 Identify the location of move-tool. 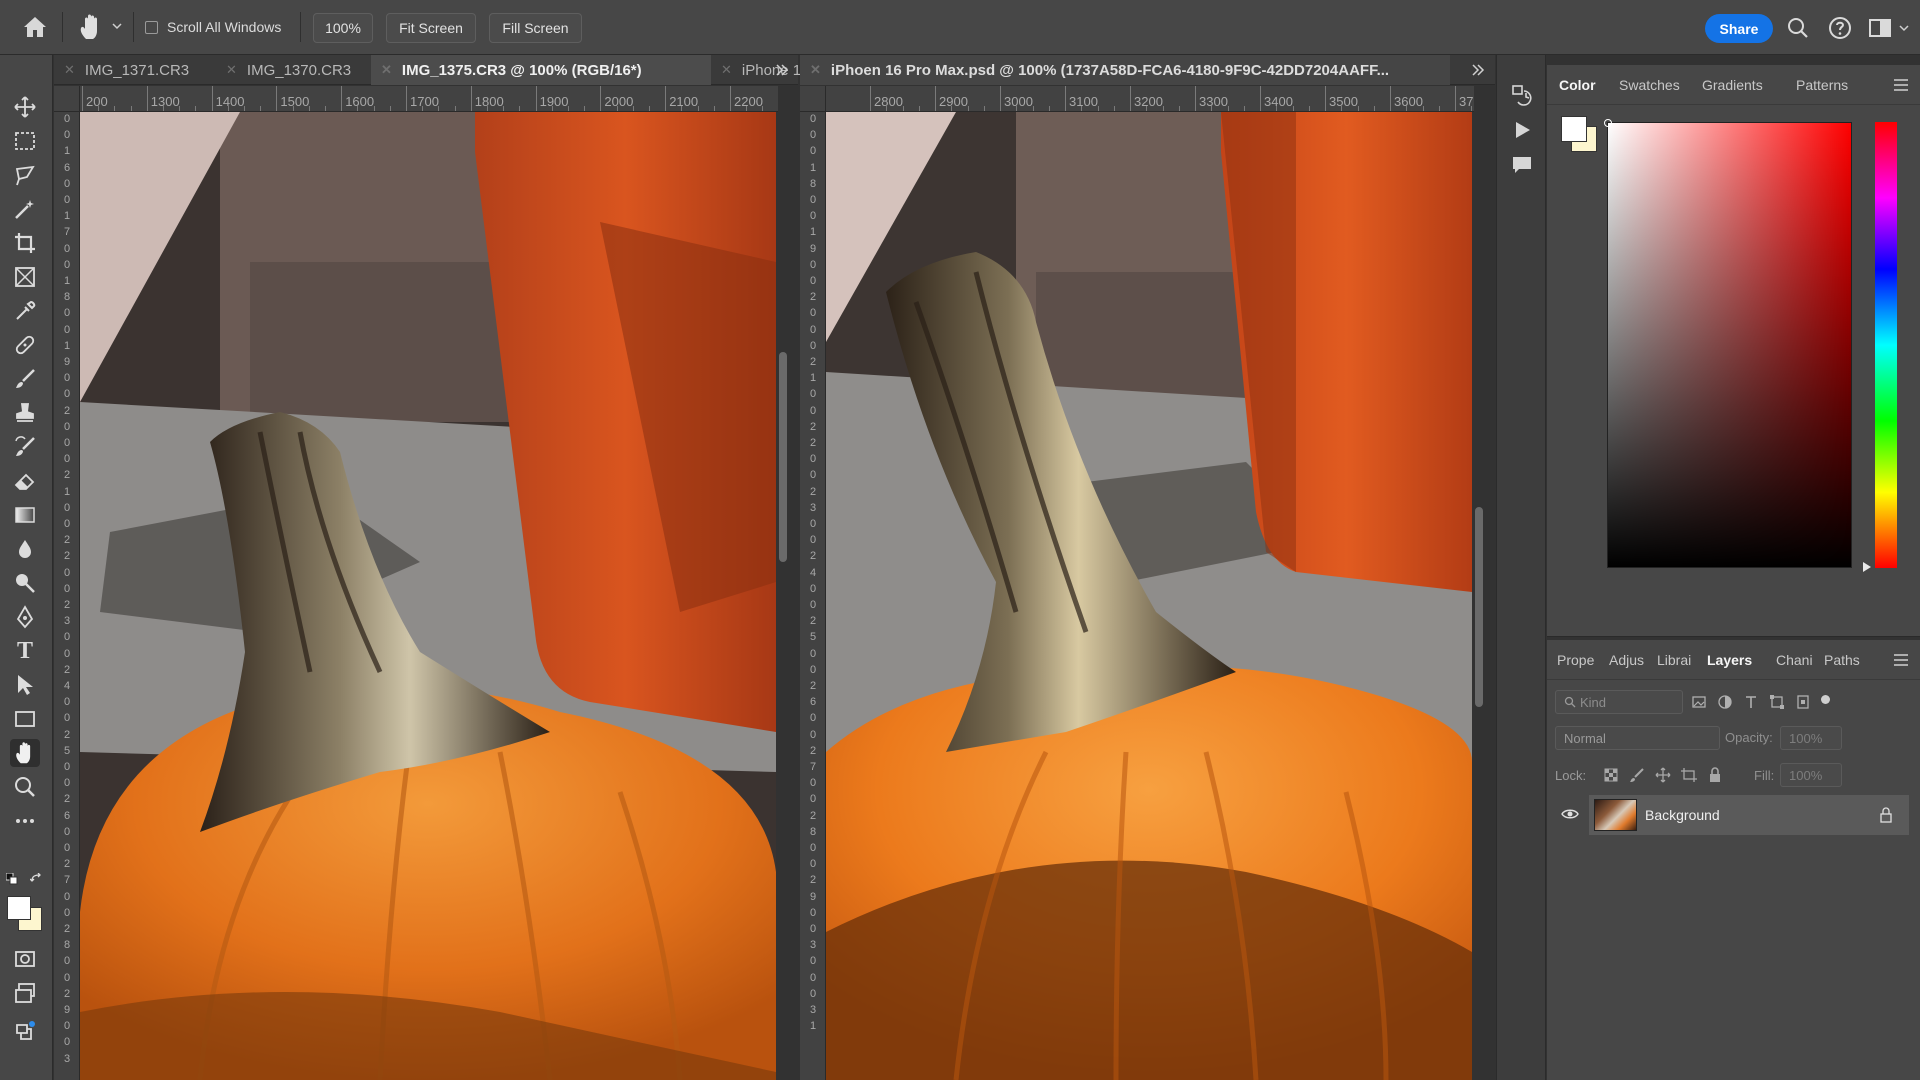
(25, 107).